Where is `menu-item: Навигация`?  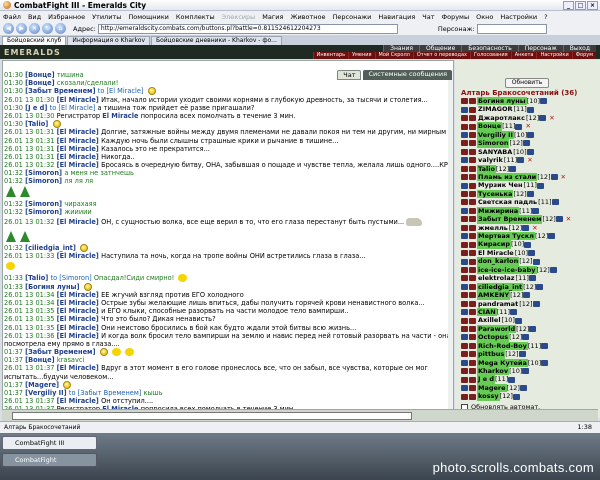
menu-item: Навигация is located at coordinates (396, 17).